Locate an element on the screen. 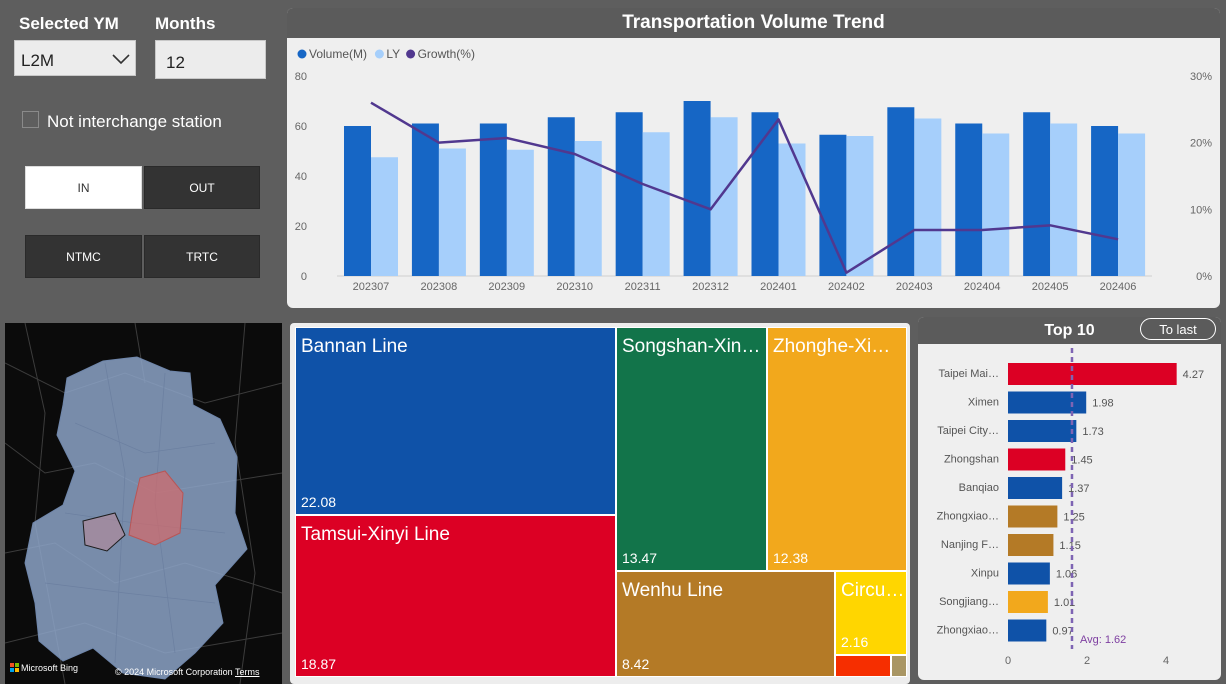 This screenshot has width=1226, height=684. top10-station-label: Zhongshan is located at coordinates (971, 460).